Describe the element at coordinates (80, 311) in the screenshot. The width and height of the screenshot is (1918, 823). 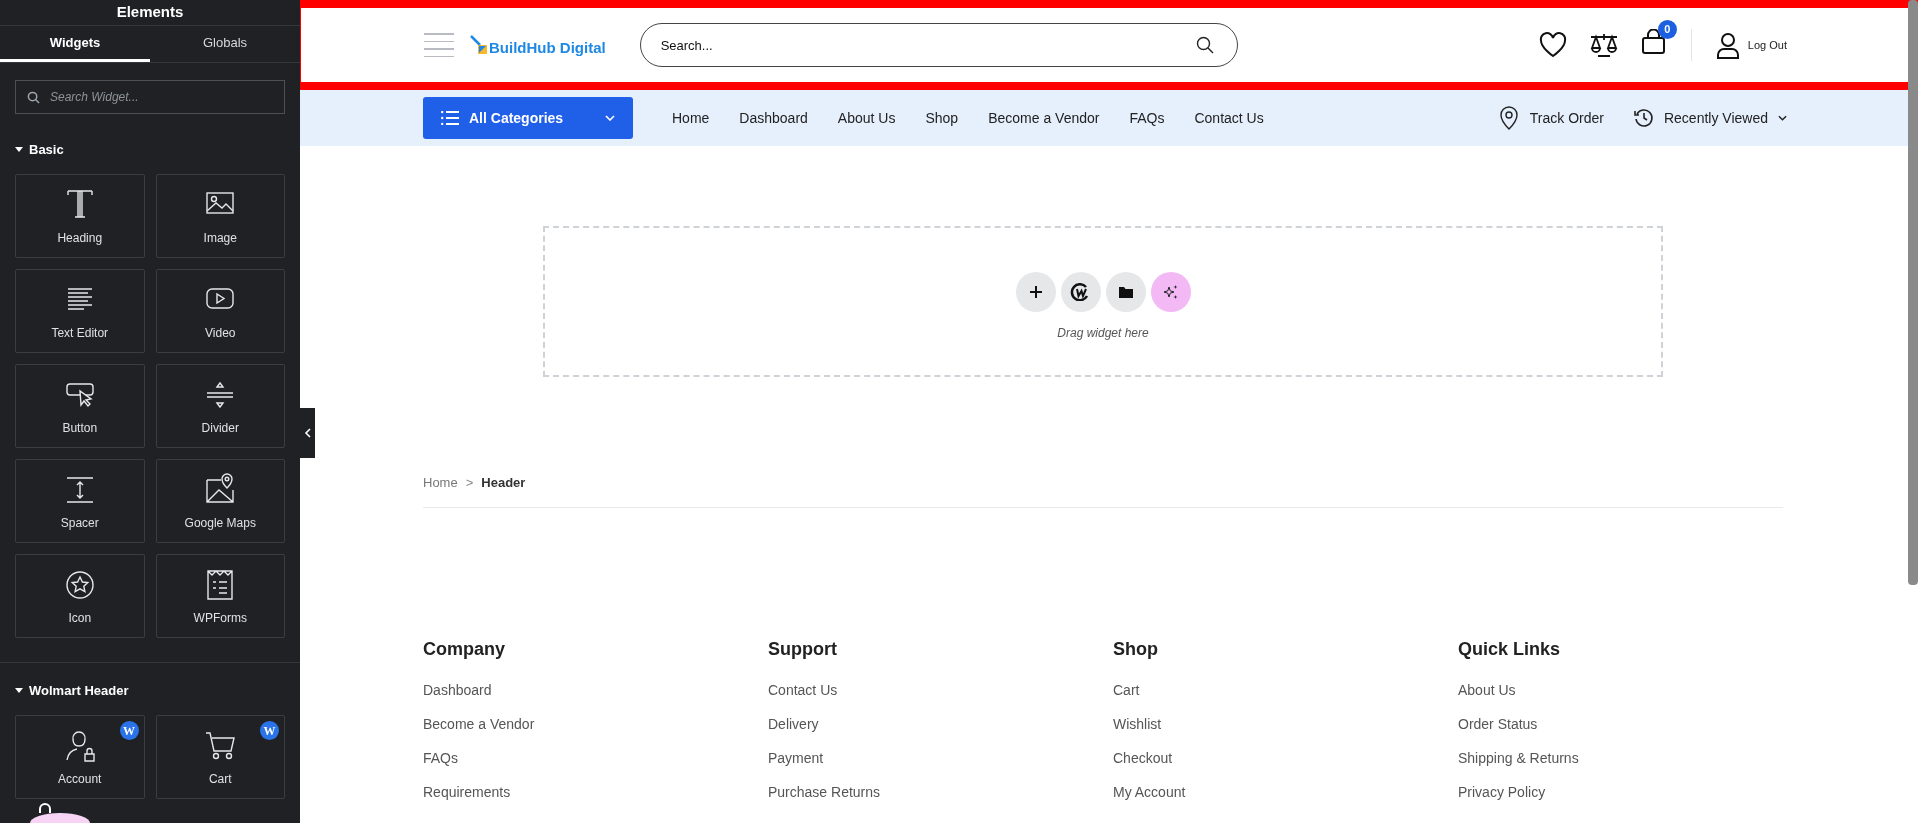
I see `widget-tile: Text Editor` at that location.